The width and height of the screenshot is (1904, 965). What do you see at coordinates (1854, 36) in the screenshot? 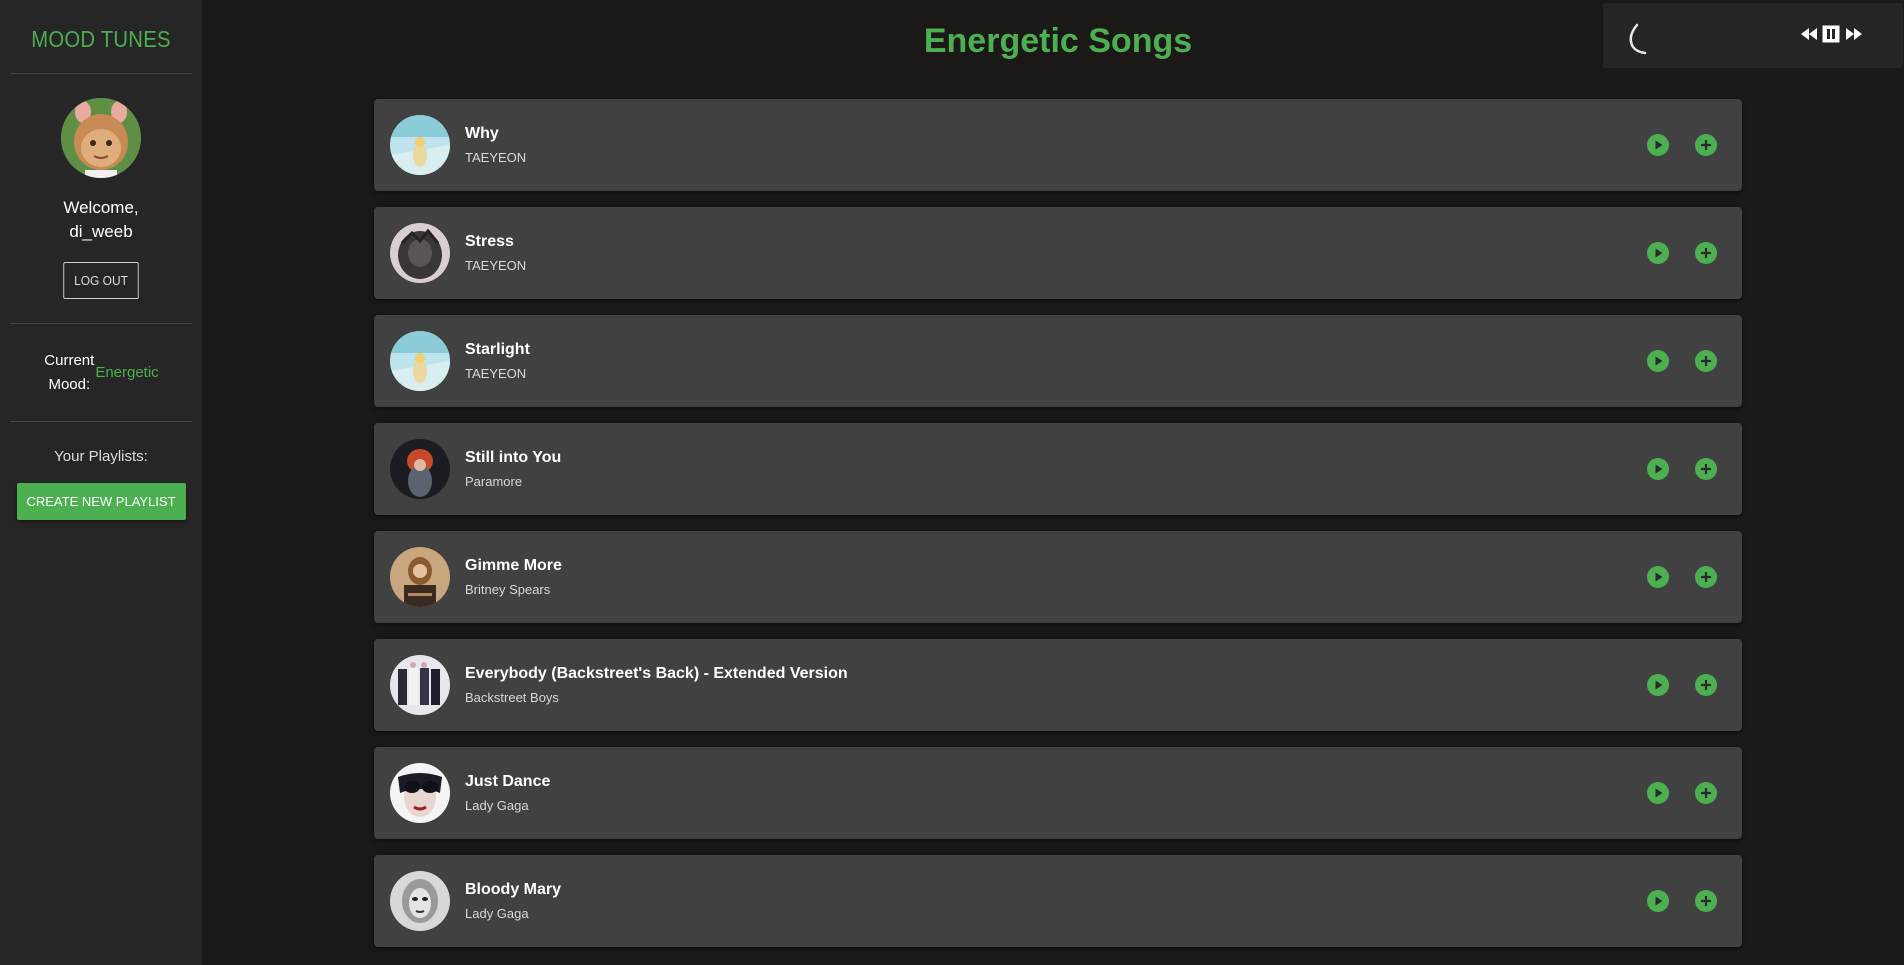
I see `fast-forward-icon` at bounding box center [1854, 36].